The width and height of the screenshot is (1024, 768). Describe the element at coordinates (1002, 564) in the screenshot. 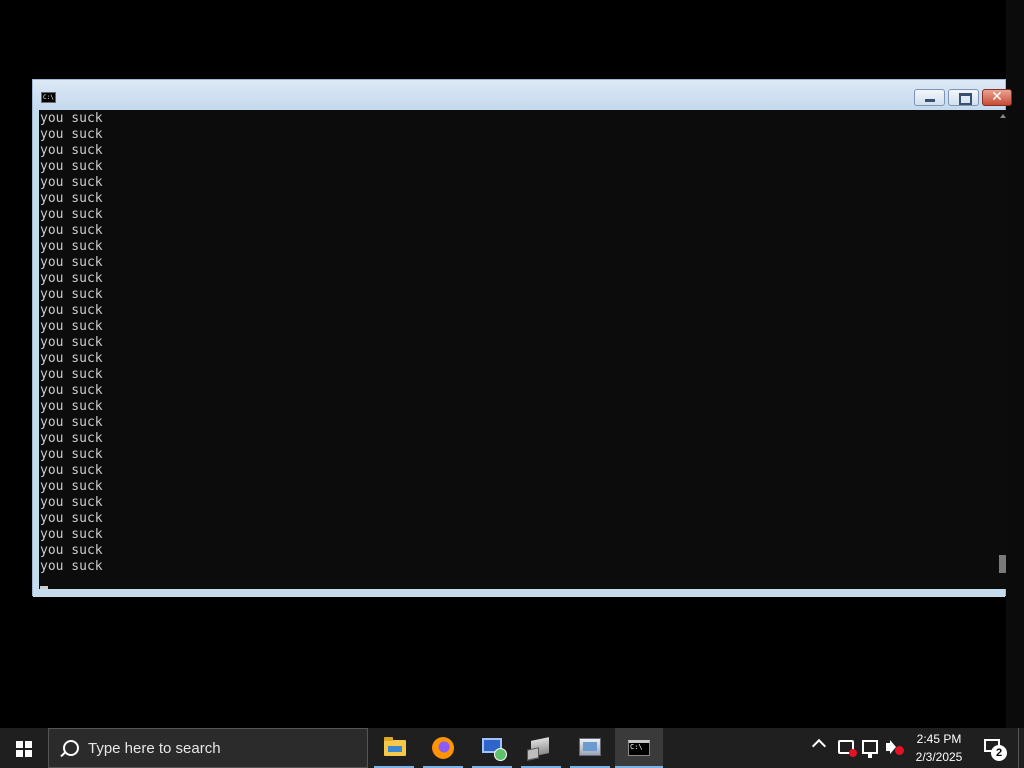

I see `scroll-thumb` at that location.